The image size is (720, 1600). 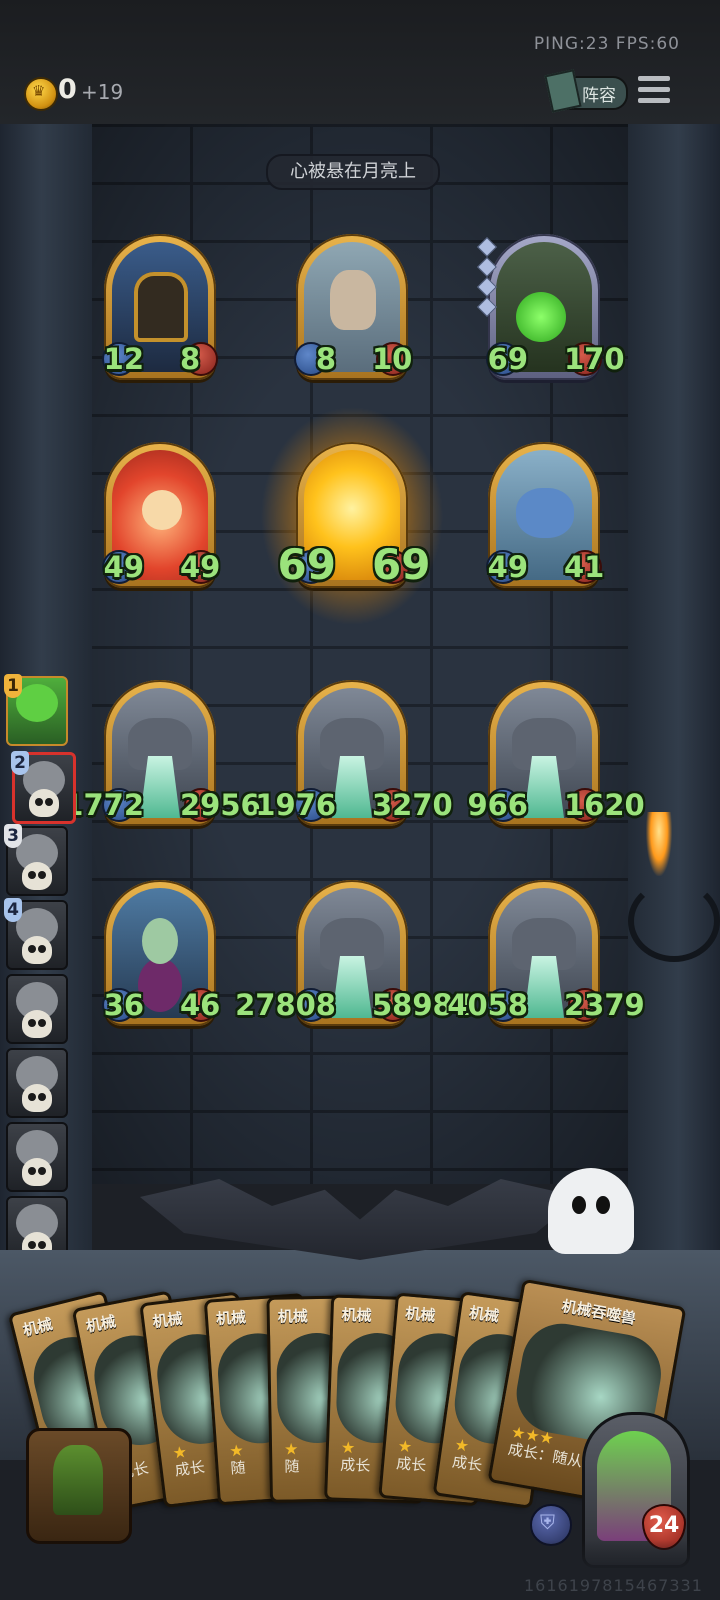 What do you see at coordinates (354, 756) in the screenshot?
I see `minion-mech-devourer: 1976 3270` at bounding box center [354, 756].